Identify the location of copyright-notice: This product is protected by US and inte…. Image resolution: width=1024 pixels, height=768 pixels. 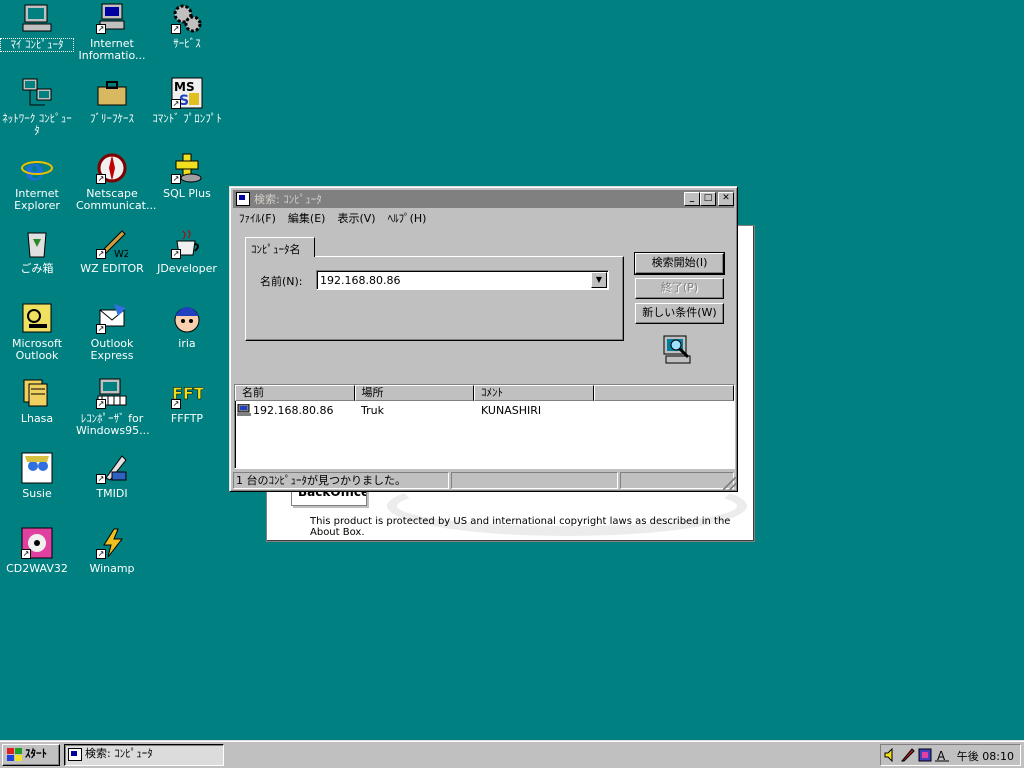
(520, 527).